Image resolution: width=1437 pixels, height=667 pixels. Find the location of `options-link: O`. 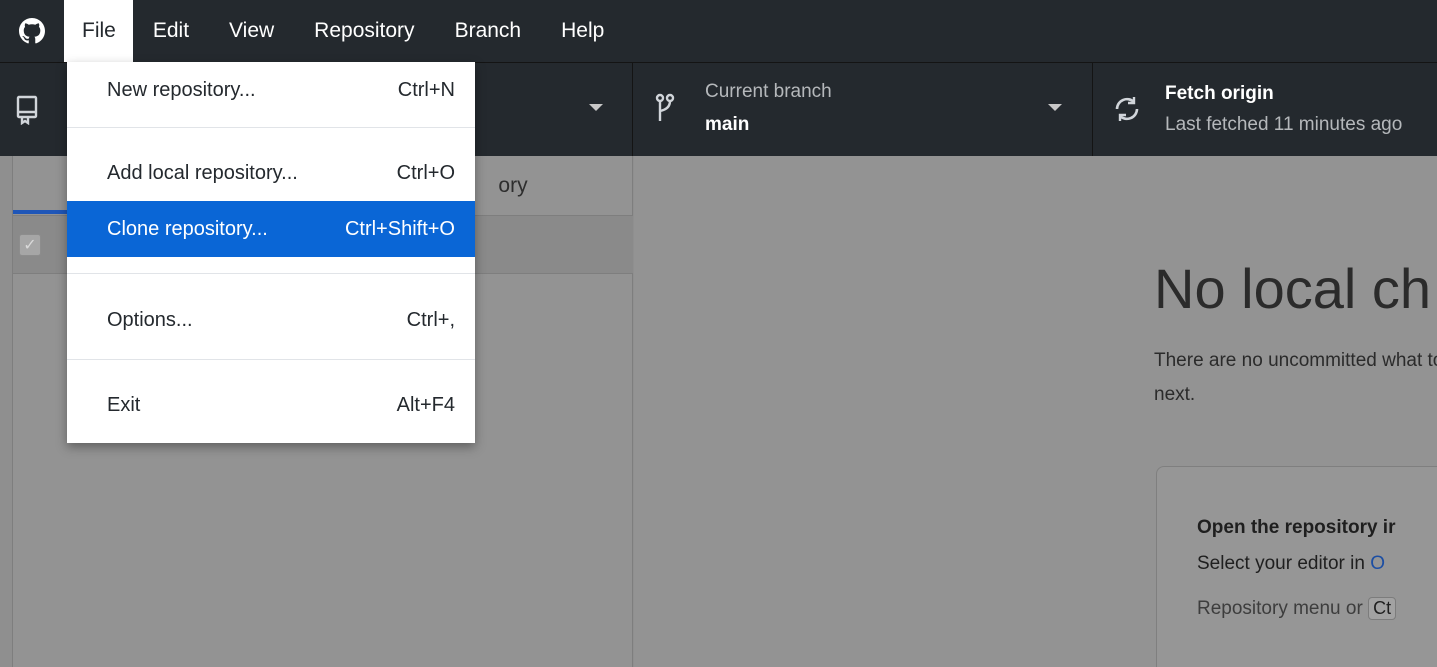

options-link: O is located at coordinates (1377, 563).